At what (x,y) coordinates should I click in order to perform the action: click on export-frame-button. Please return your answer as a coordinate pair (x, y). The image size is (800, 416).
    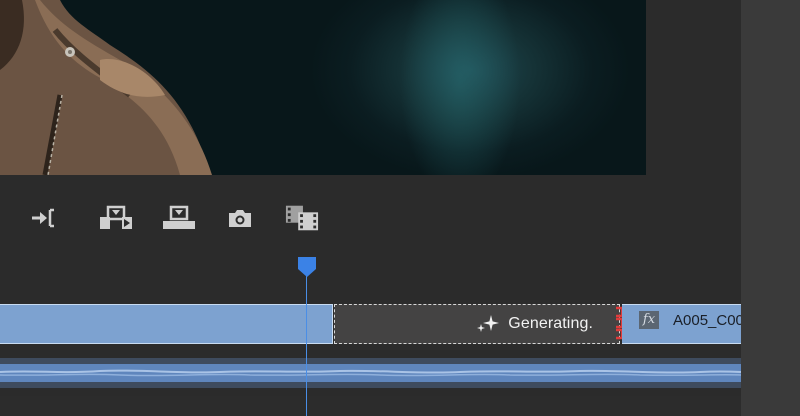
    Looking at the image, I should click on (240, 218).